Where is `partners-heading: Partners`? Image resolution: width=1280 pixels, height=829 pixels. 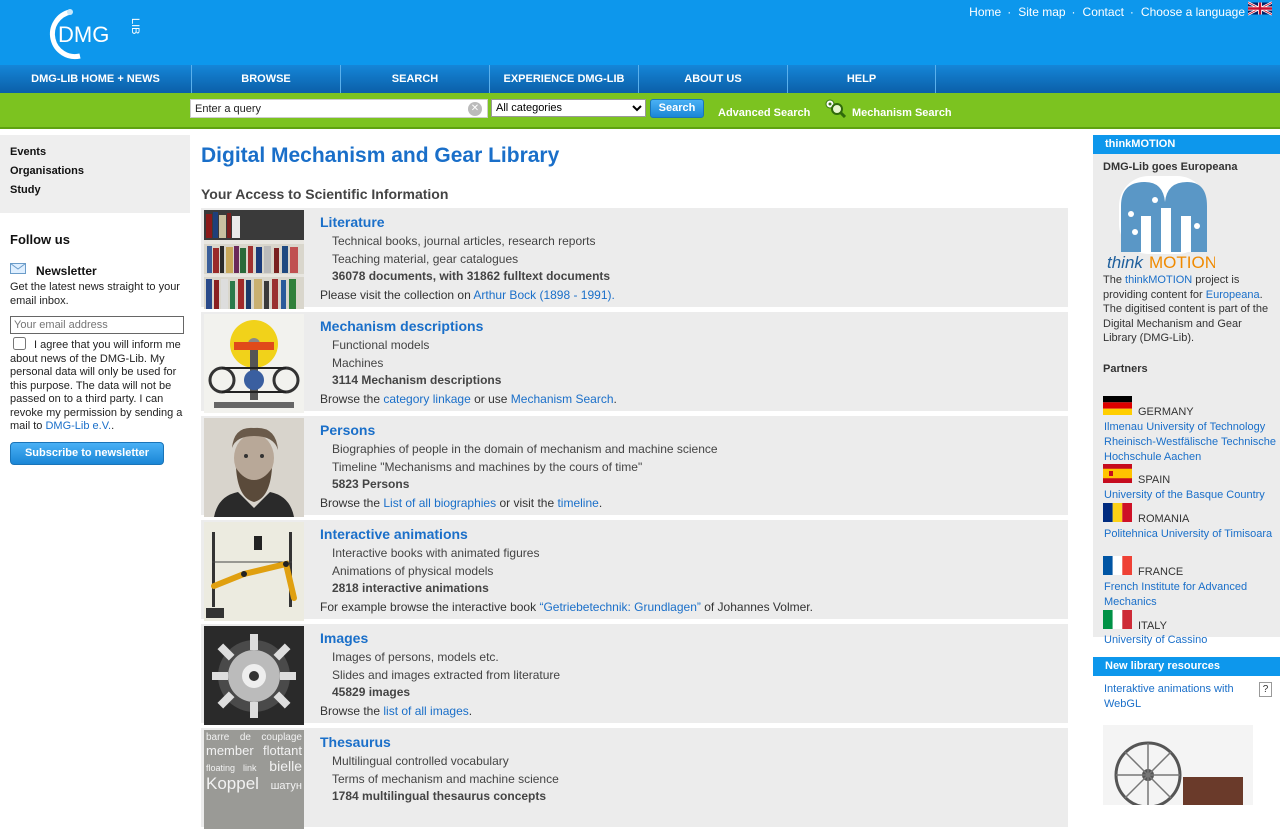 partners-heading: Partners is located at coordinates (1125, 369).